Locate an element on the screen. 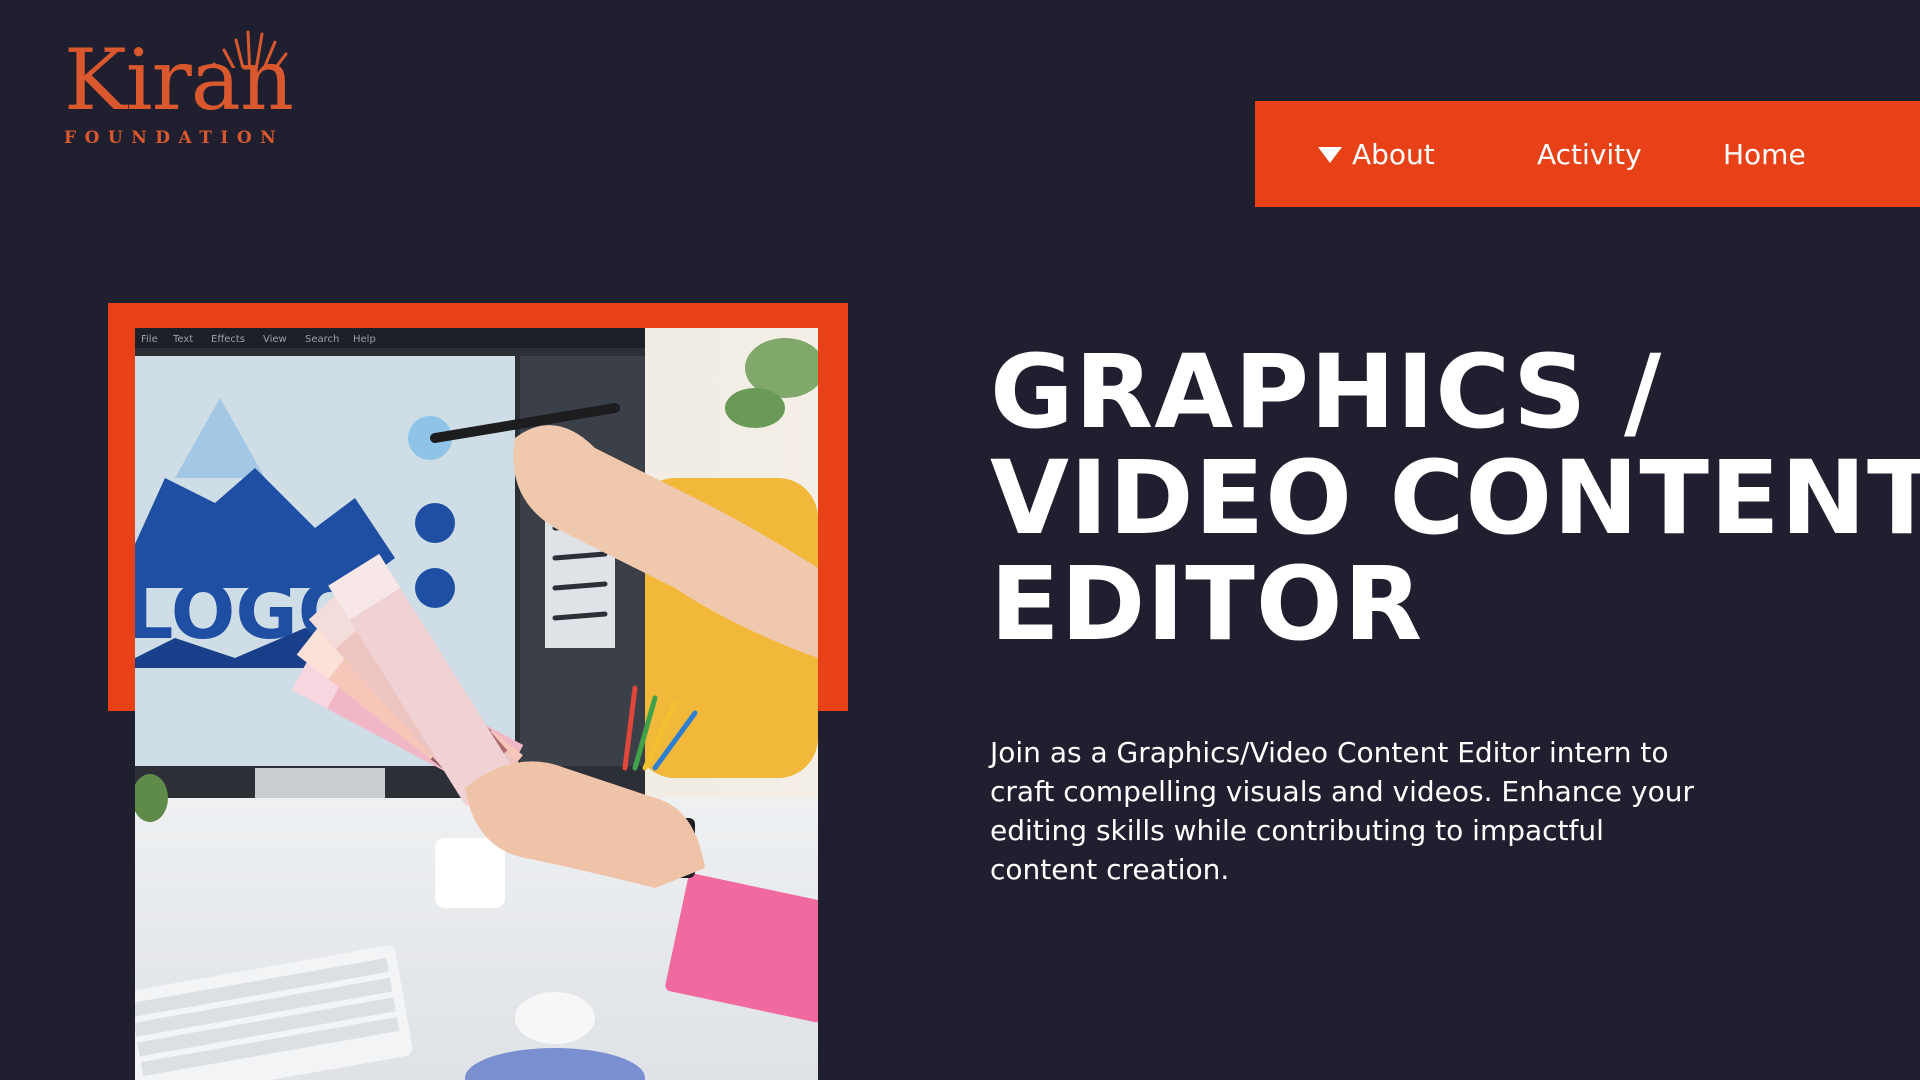 This screenshot has height=1080, width=1920. nav-item-activity: Activity is located at coordinates (1589, 154).